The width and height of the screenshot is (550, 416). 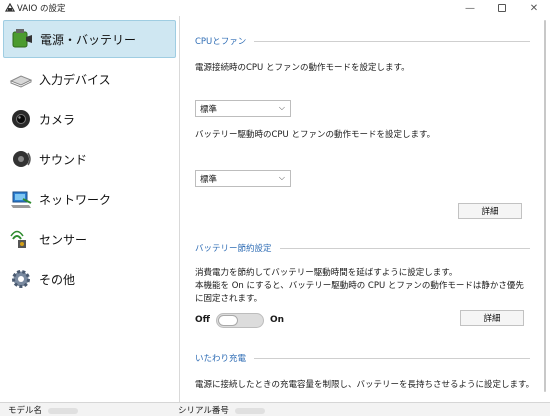 I want to click on title-bar: VAIO の設定 — ✕, so click(x=275, y=8).